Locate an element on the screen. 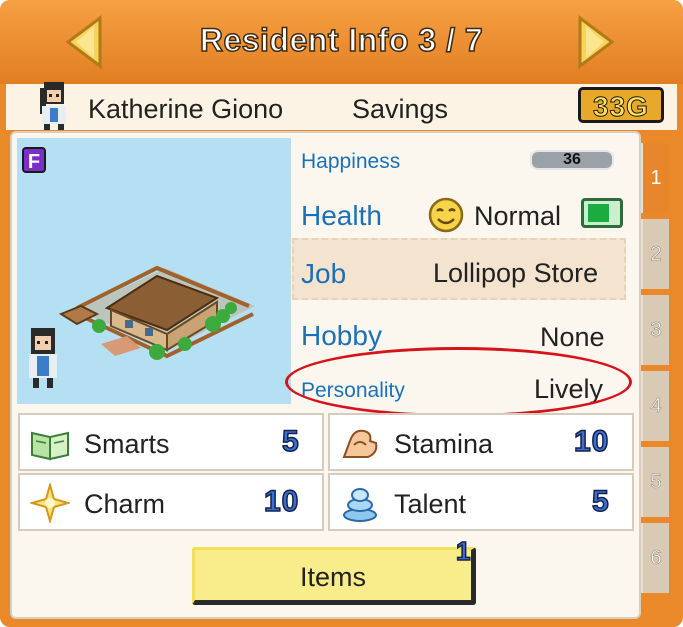 This screenshot has height=627, width=683. sparkle-icon is located at coordinates (50, 503).